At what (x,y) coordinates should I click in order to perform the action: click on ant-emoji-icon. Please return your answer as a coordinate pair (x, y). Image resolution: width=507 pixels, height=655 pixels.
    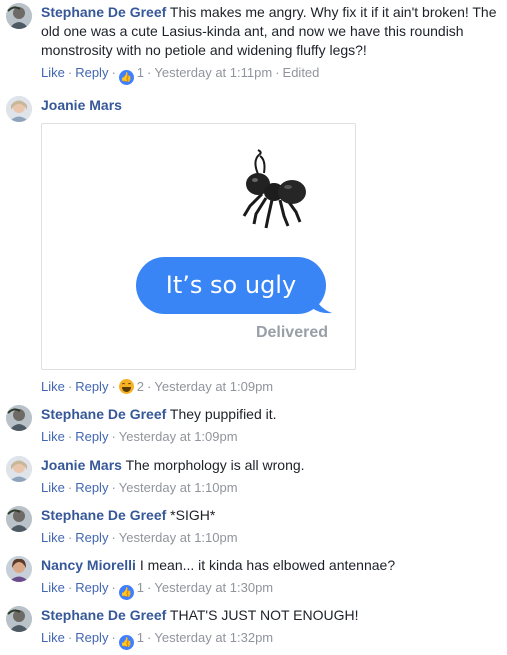
    Looking at the image, I should click on (274, 189).